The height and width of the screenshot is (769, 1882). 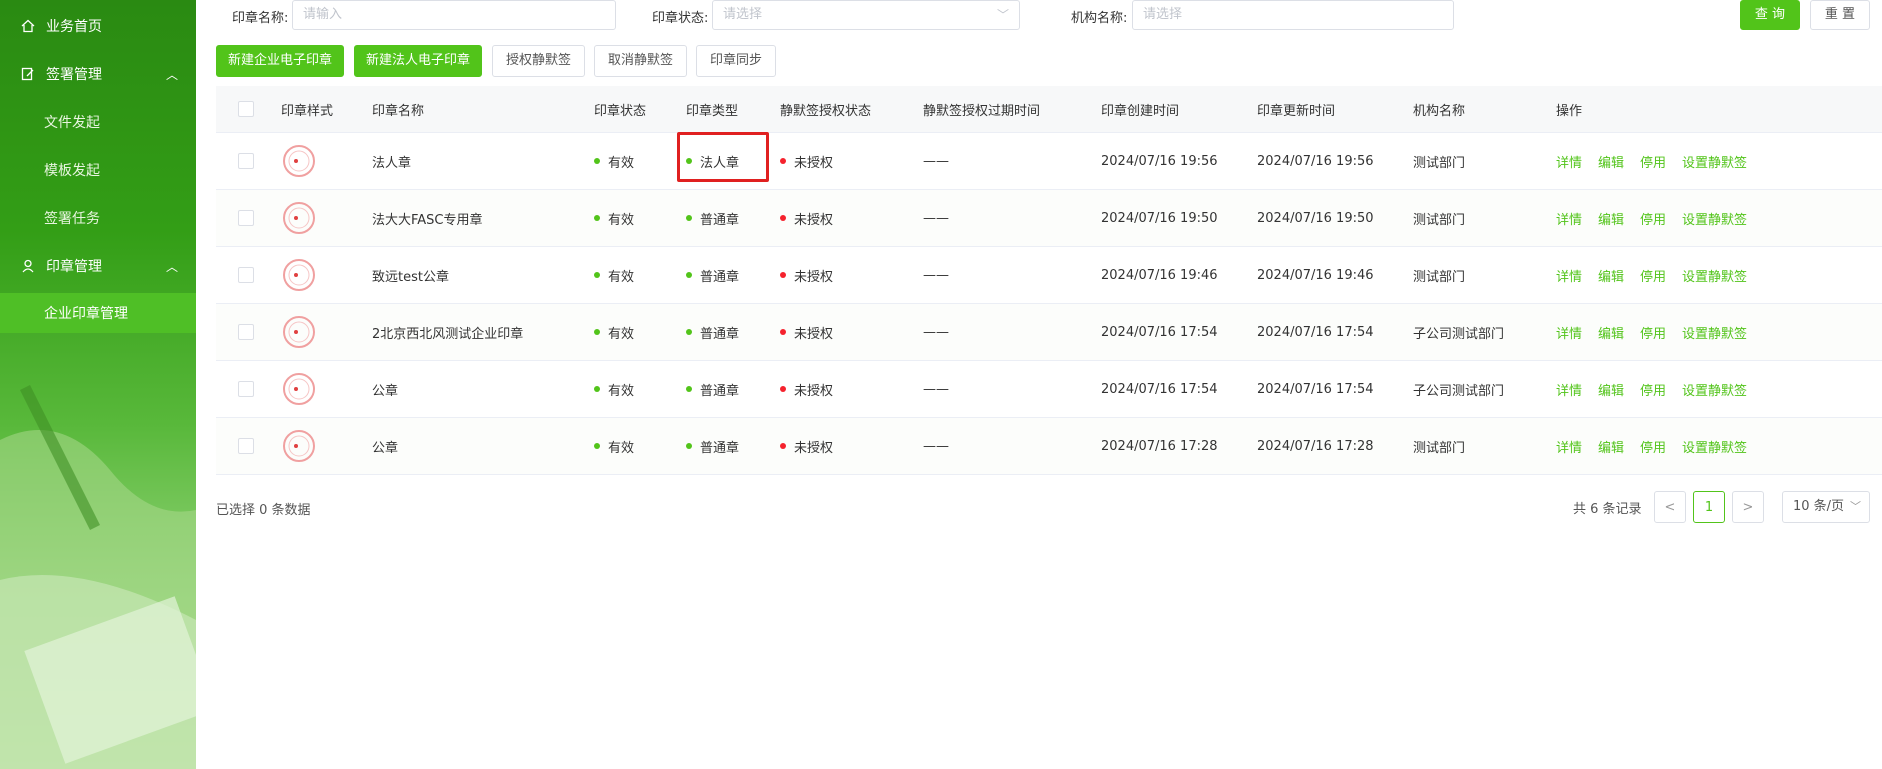 I want to click on seal-status-select: 请选择 ﹀, so click(x=866, y=15).